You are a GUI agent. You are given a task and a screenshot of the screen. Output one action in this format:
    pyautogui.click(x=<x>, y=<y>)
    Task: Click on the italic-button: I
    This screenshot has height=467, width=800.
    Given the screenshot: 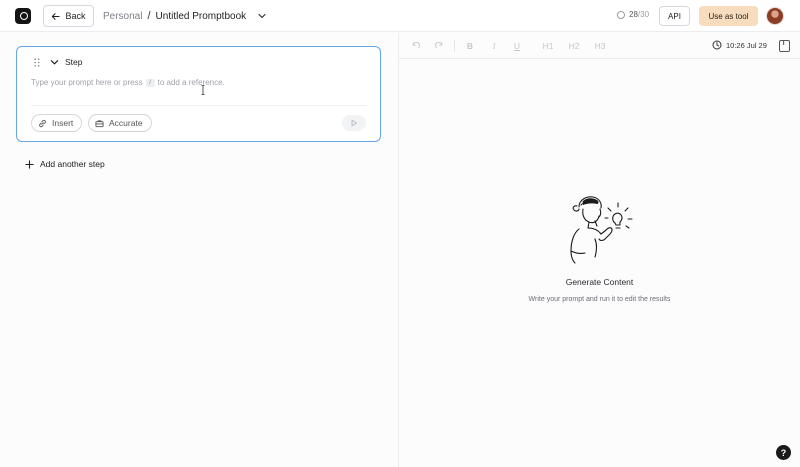 What is the action you would take?
    pyautogui.click(x=494, y=46)
    